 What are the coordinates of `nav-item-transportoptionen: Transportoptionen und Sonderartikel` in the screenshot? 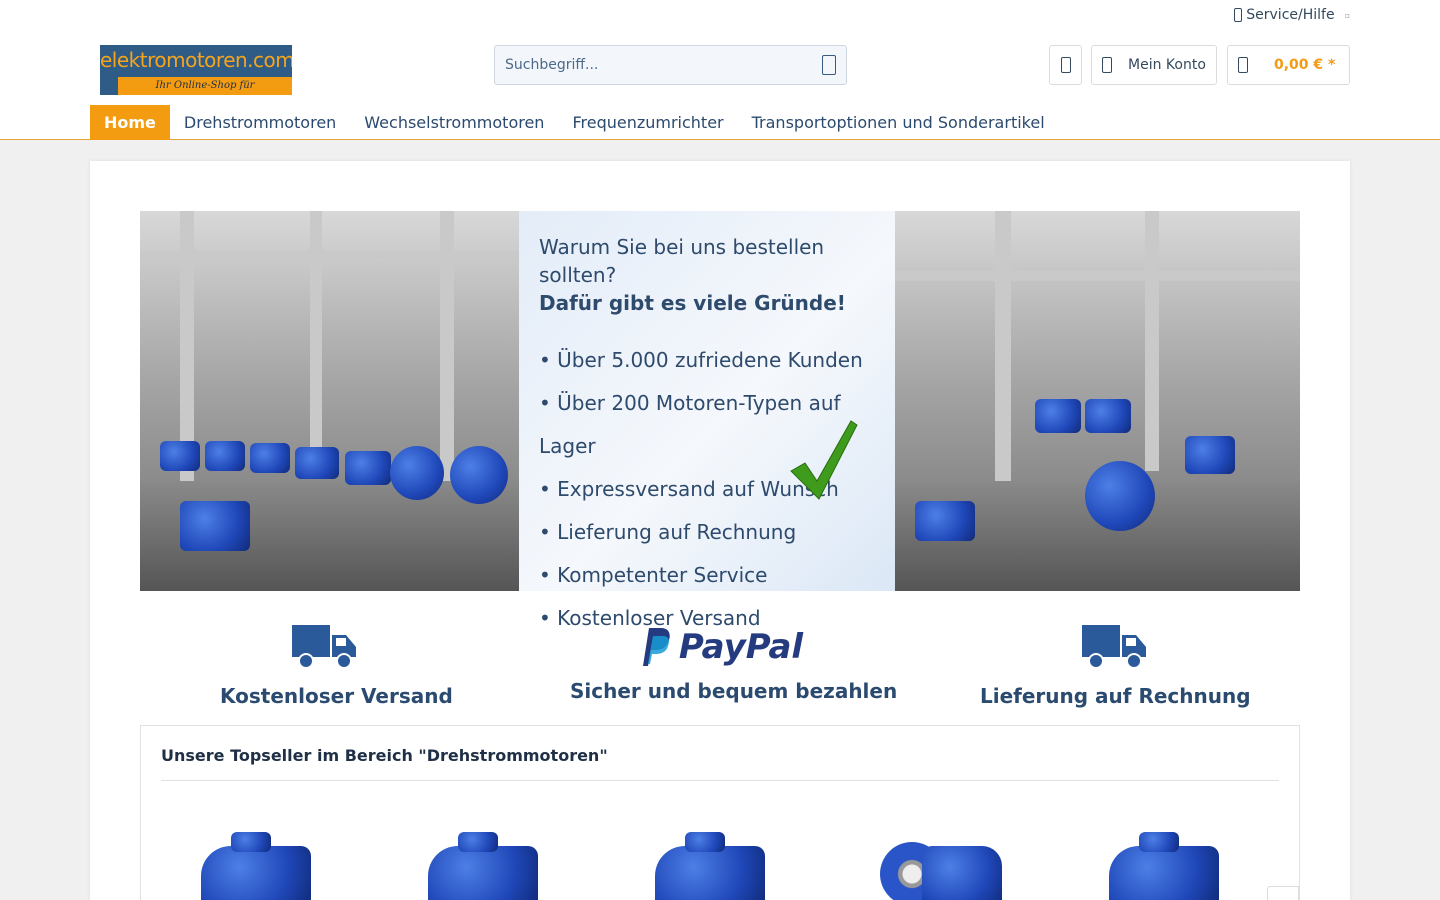 It's located at (898, 122).